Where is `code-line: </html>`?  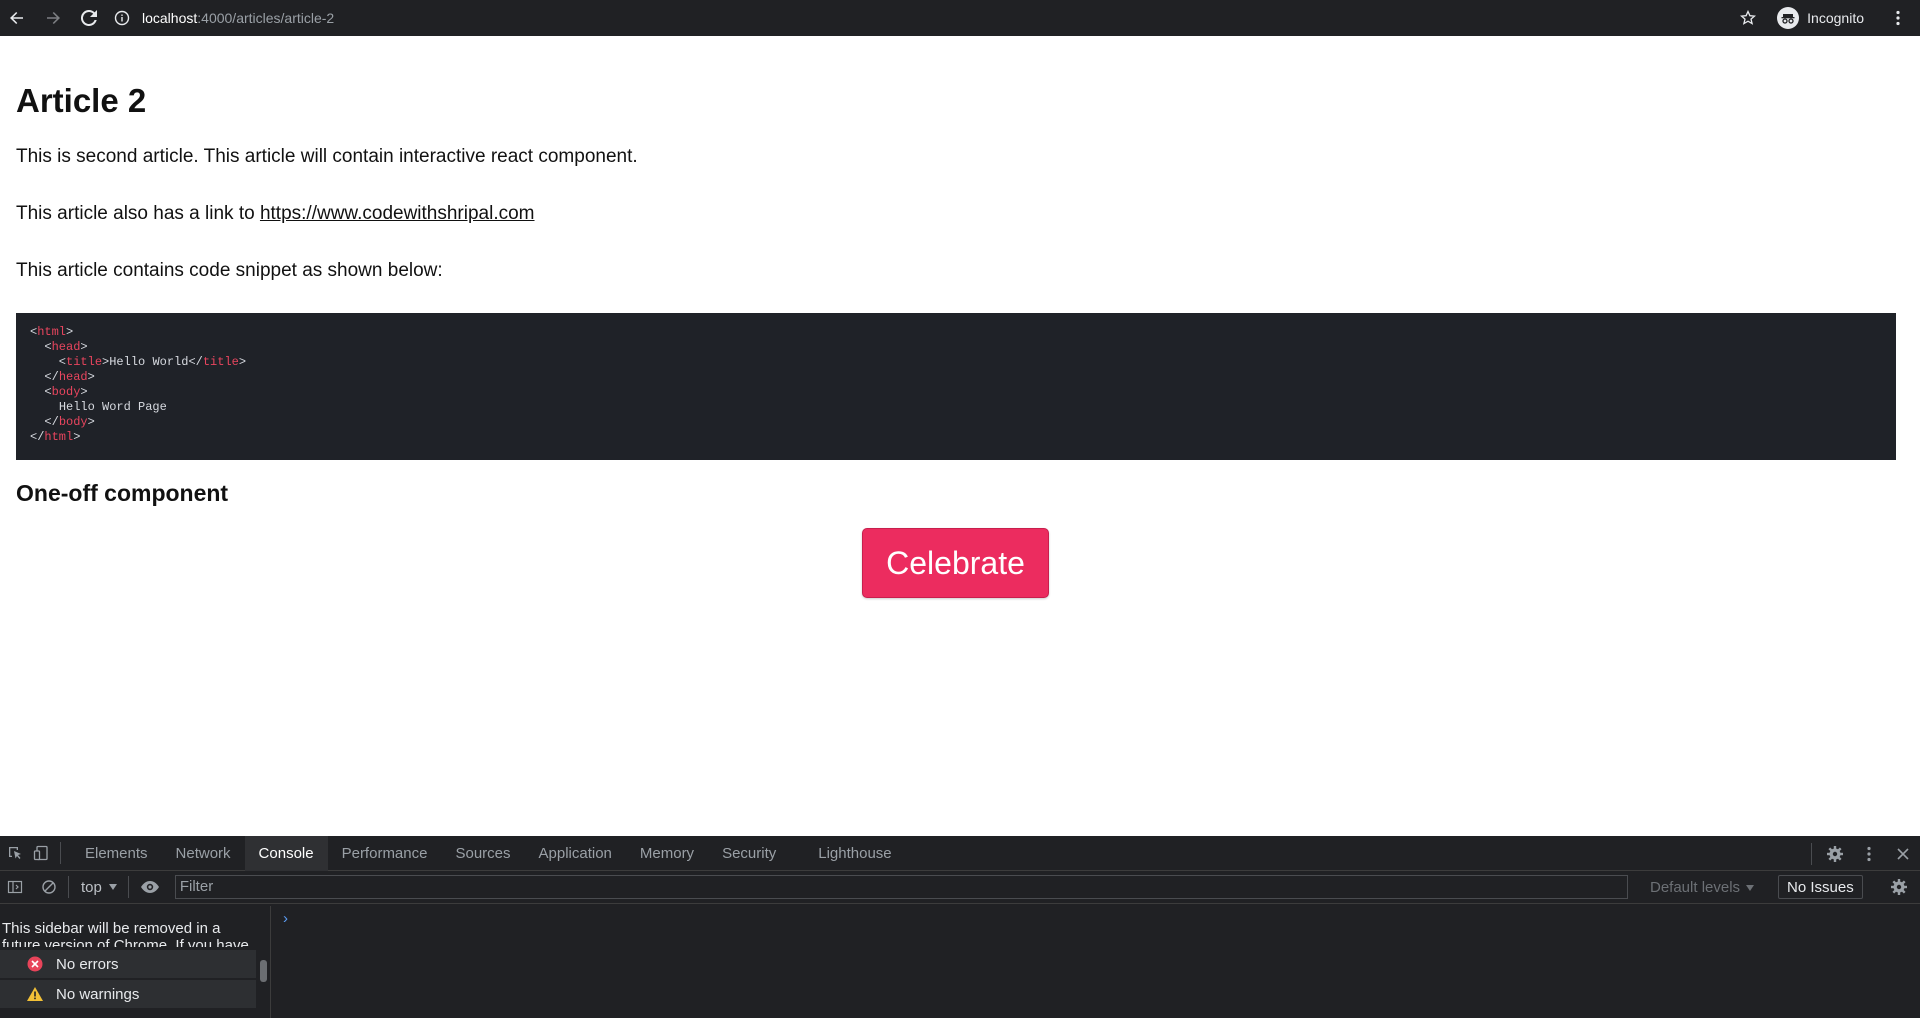
code-line: </html> is located at coordinates (55, 437).